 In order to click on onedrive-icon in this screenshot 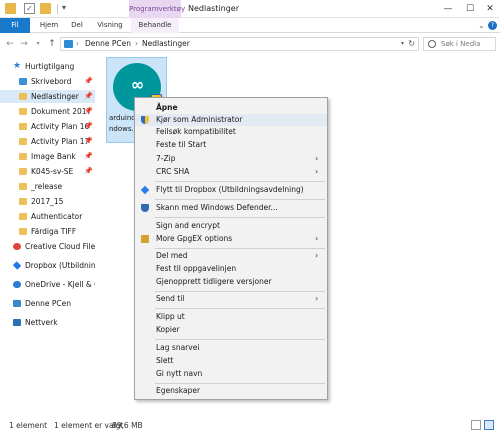, I will do `click(17, 284)`.